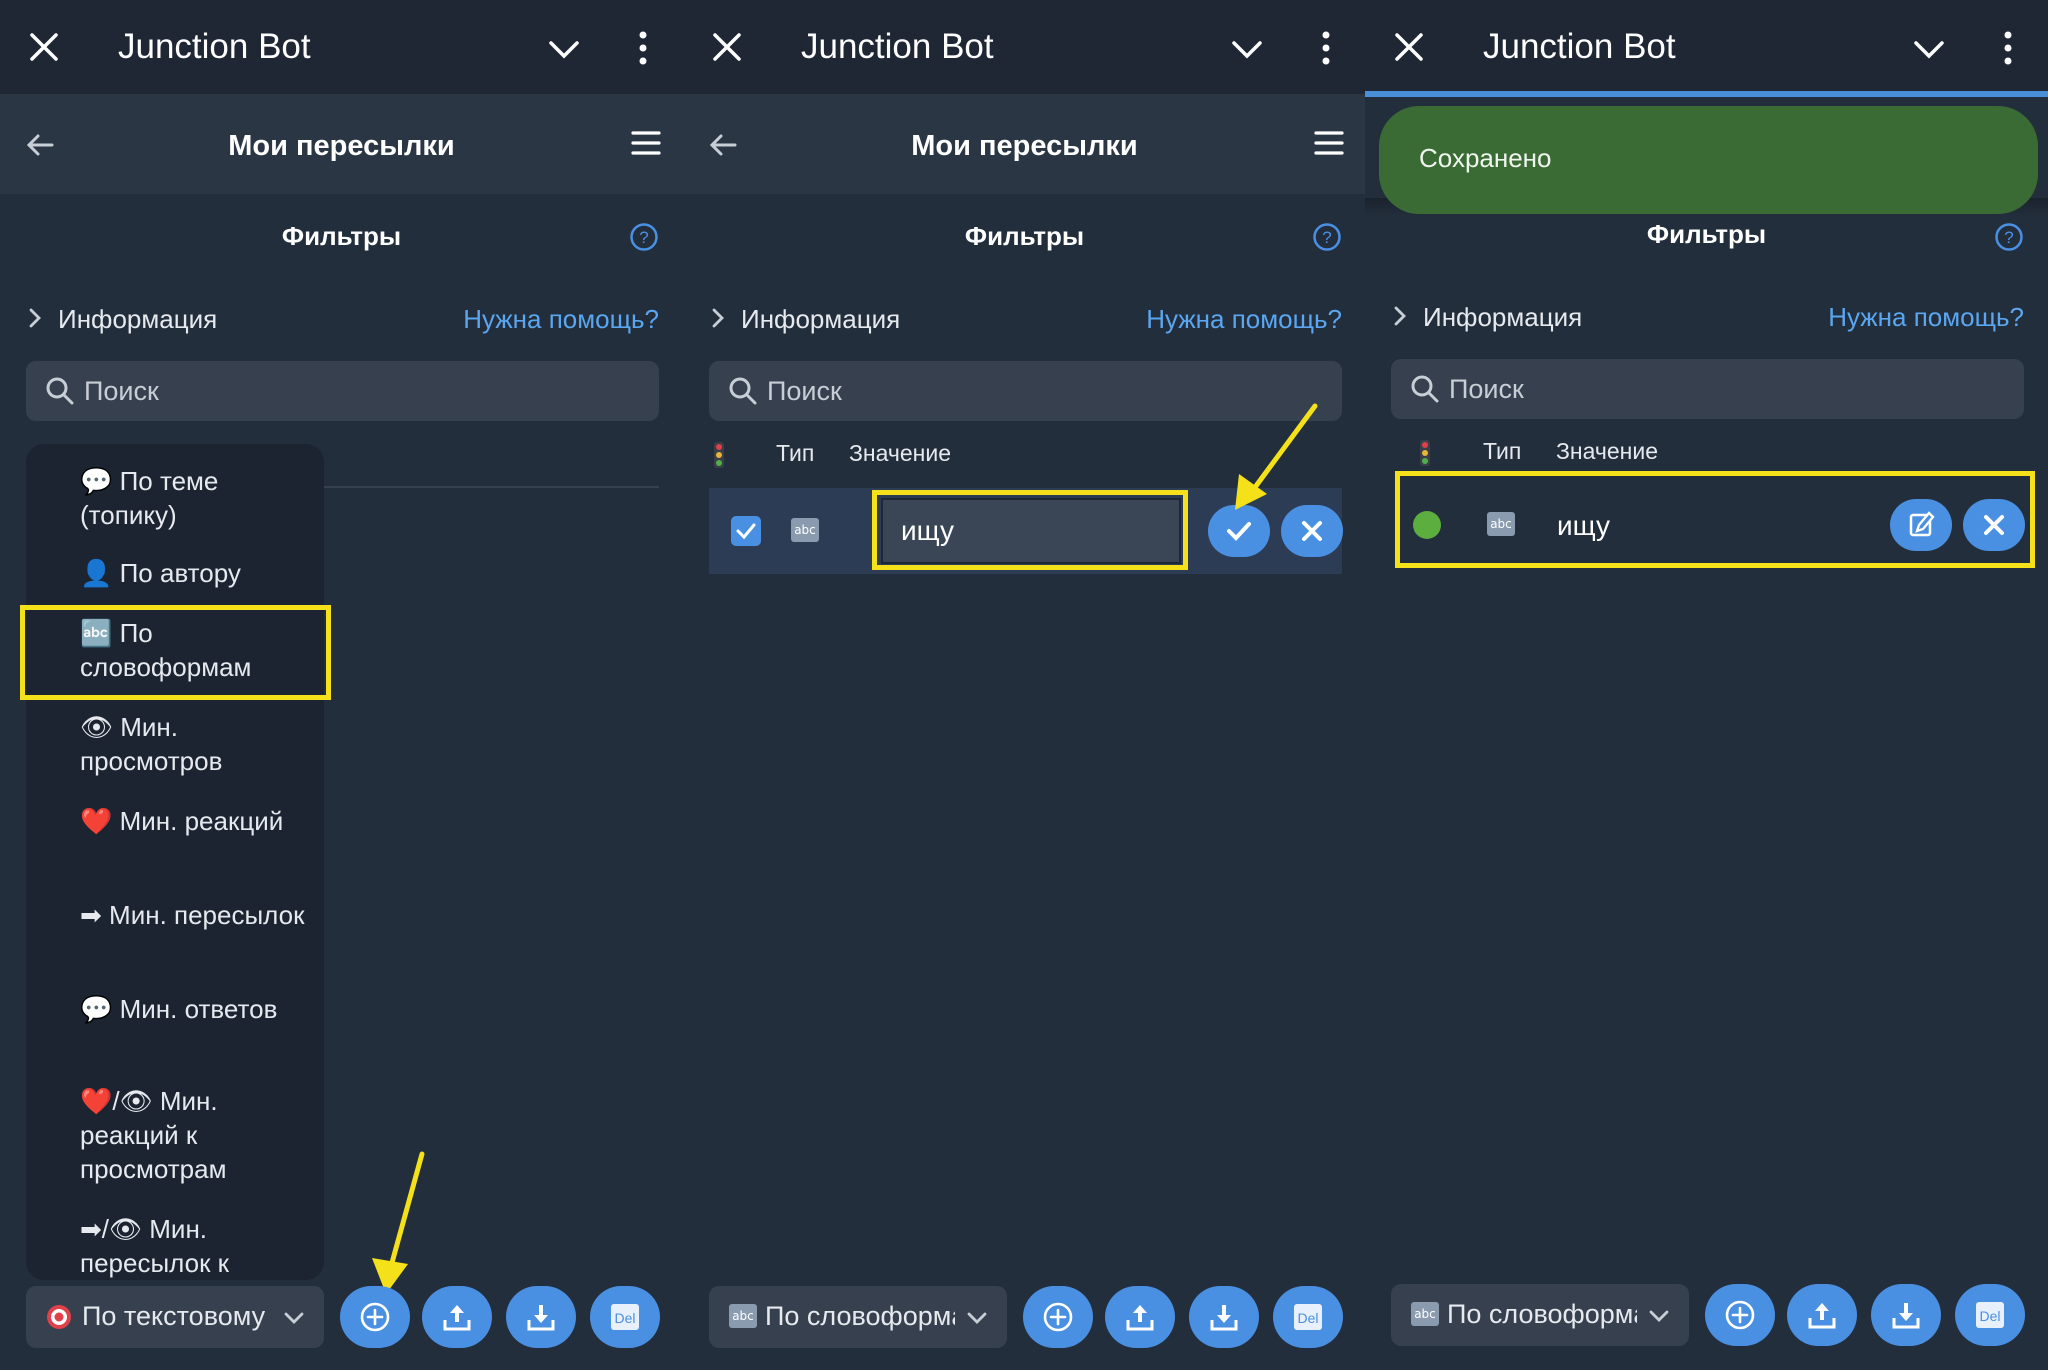 The width and height of the screenshot is (2048, 1370). I want to click on dropdown-item-label: Мин. реакций, so click(201, 821).